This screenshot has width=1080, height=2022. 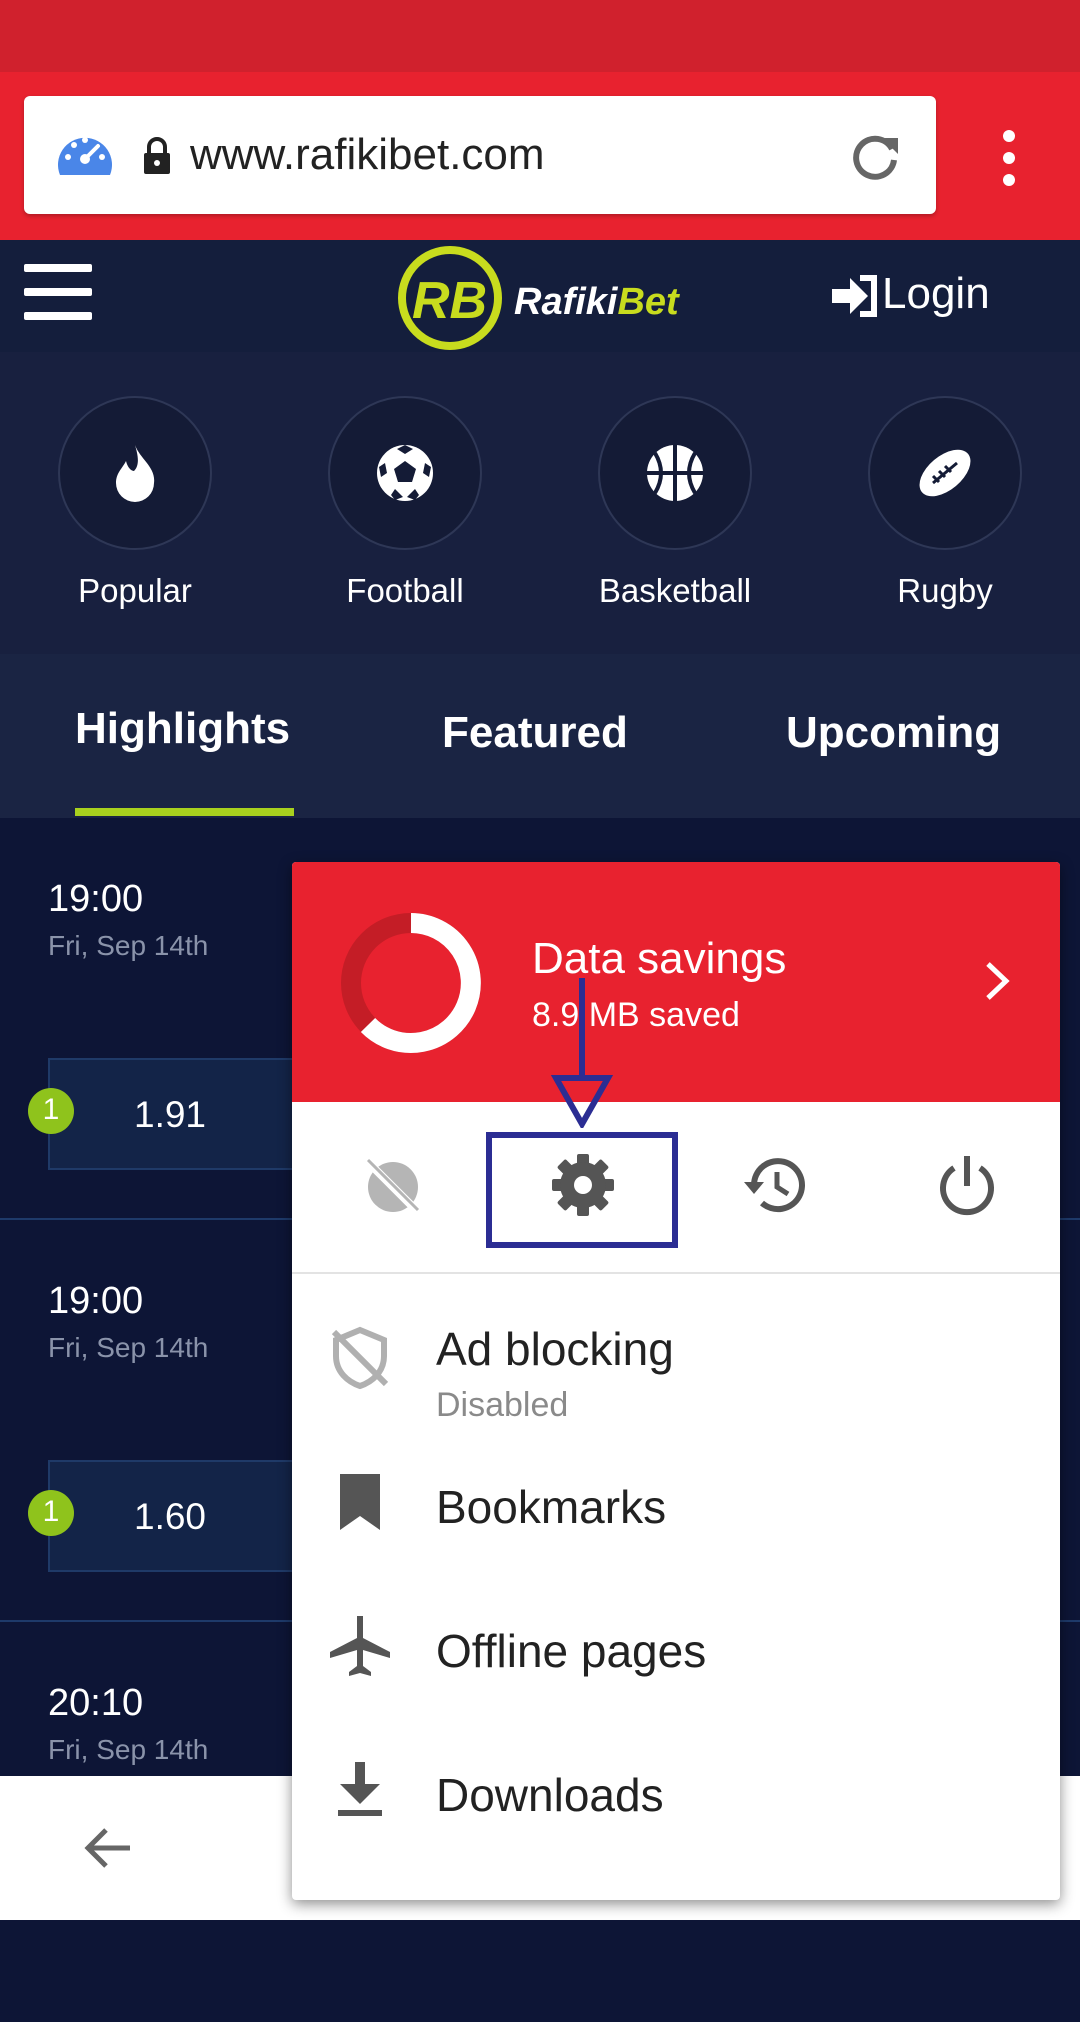 What do you see at coordinates (540, 36) in the screenshot?
I see `status-bar` at bounding box center [540, 36].